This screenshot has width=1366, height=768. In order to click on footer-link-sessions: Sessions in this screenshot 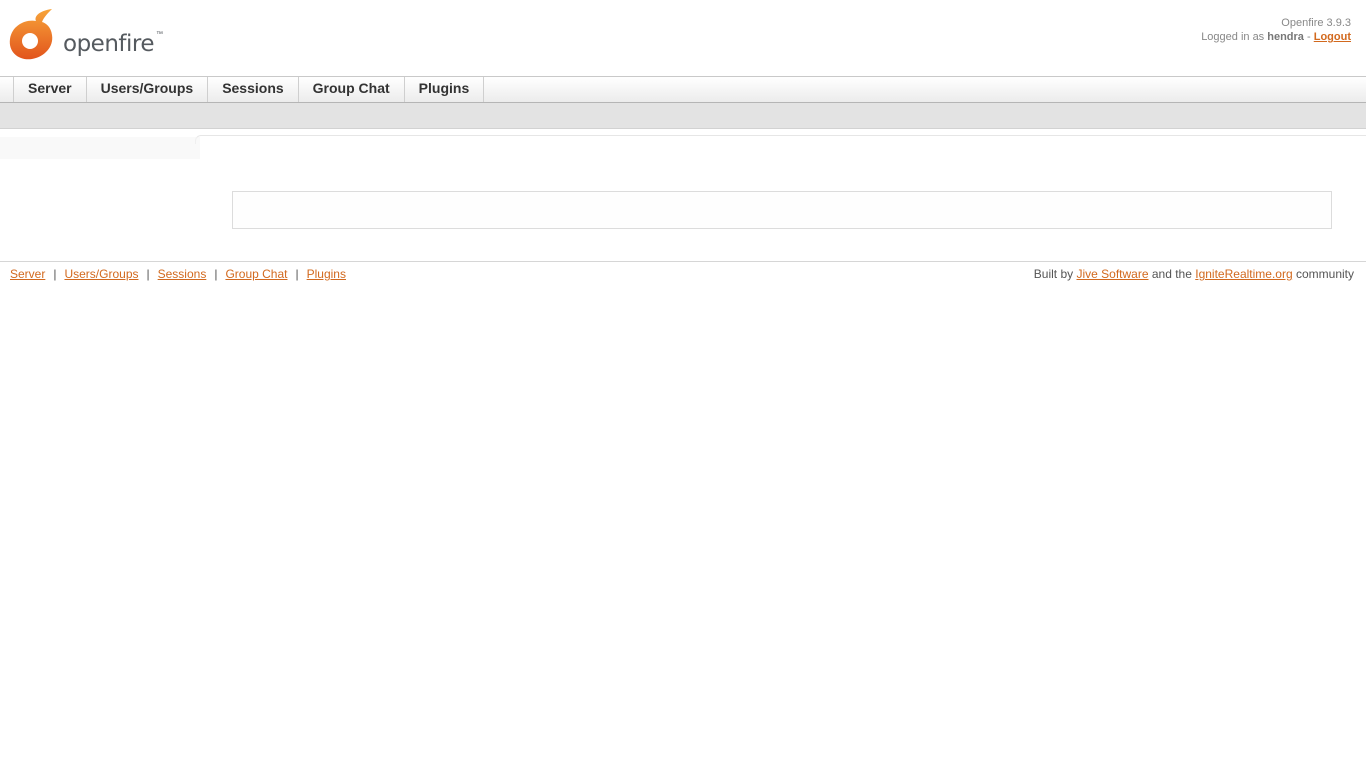, I will do `click(182, 274)`.